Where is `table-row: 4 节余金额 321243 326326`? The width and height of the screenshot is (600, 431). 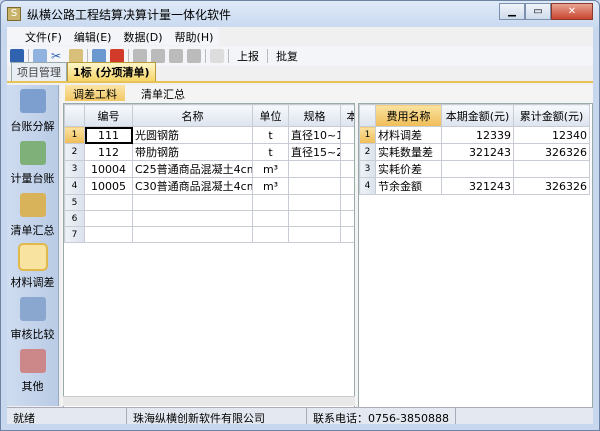 table-row: 4 节余金额 321243 326326 is located at coordinates (474, 186).